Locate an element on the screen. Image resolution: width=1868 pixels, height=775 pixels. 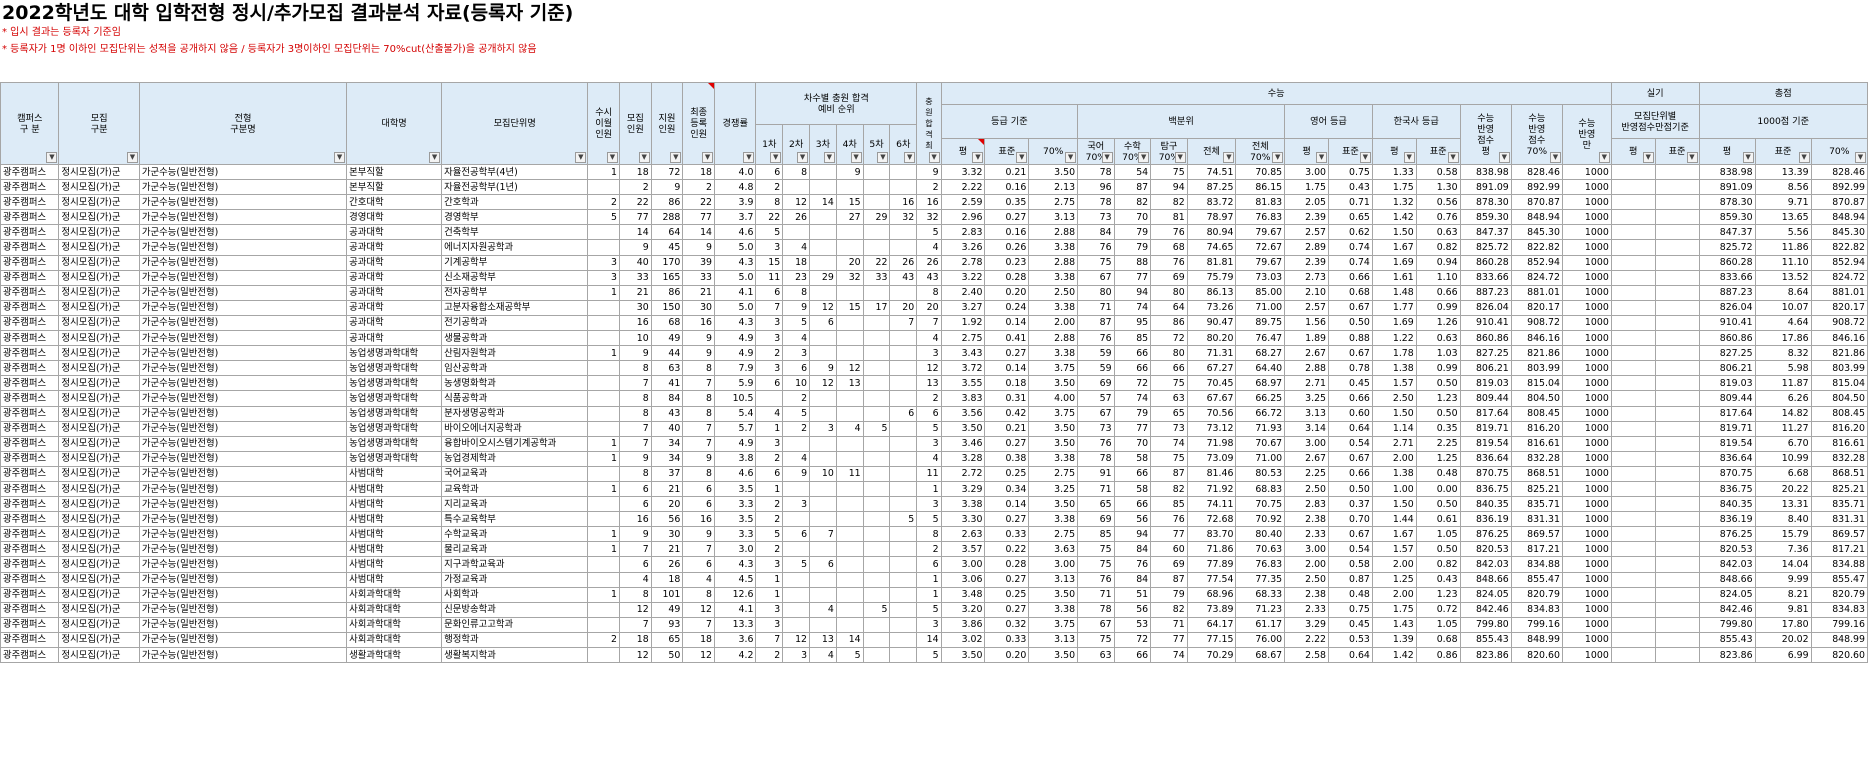
table-cell: 860.28 is located at coordinates (1727, 262).